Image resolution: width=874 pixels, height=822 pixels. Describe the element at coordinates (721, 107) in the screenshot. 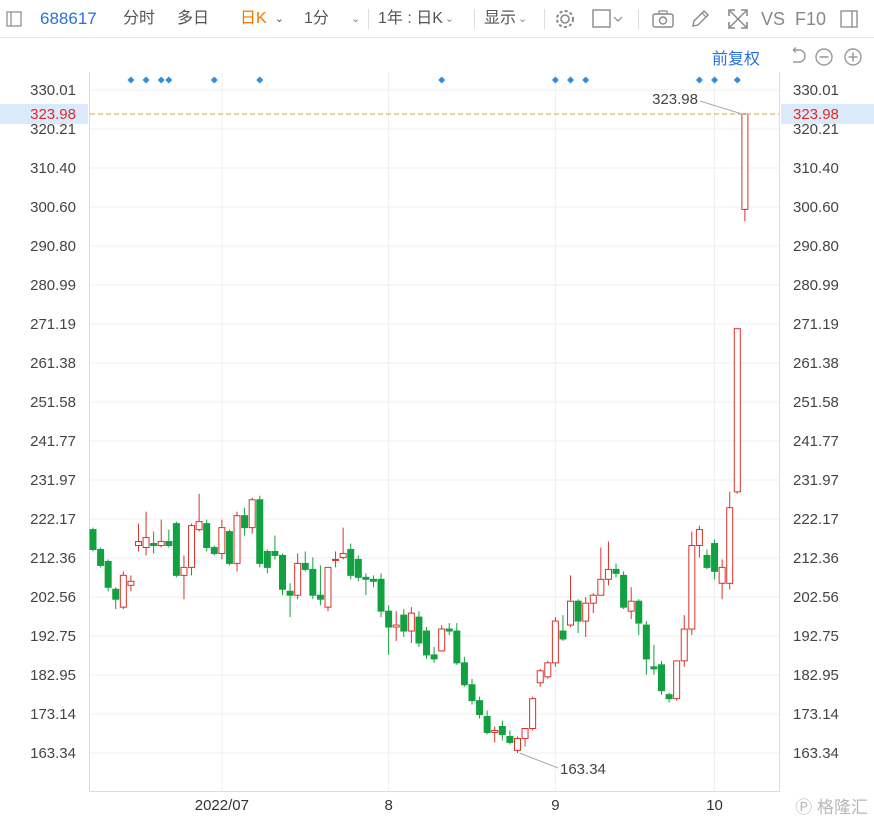

I see `max-annotation-leader` at that location.